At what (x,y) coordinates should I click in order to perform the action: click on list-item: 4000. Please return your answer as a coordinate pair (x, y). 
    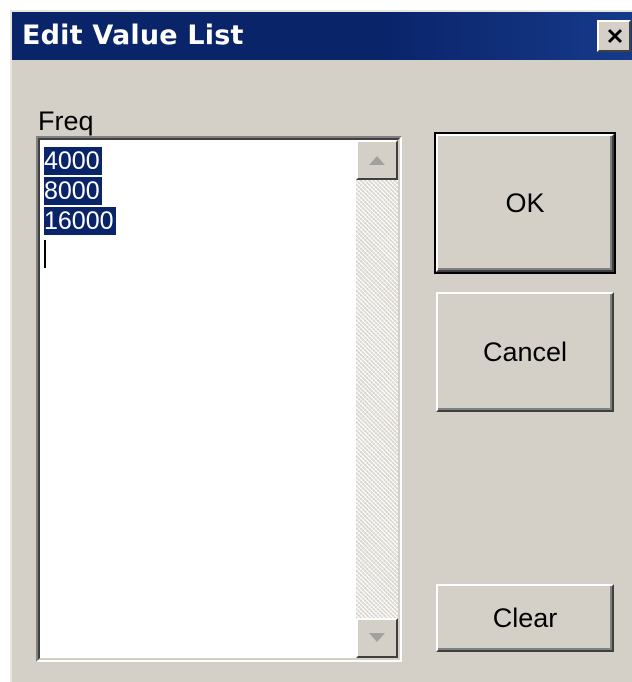
    Looking at the image, I should click on (80, 161).